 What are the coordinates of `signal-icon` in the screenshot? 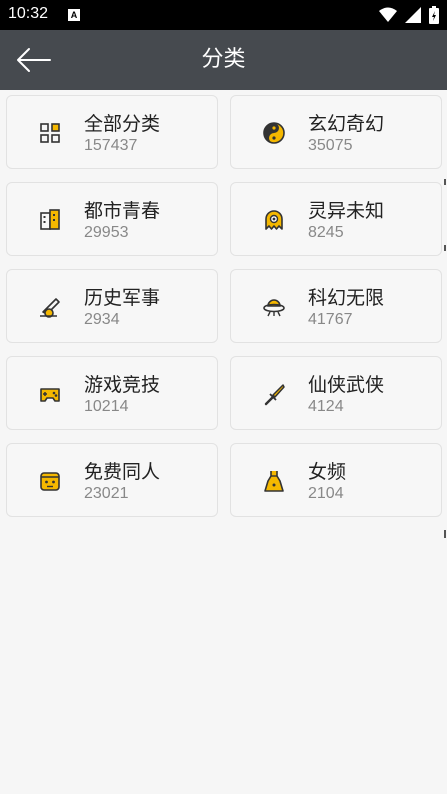 It's located at (413, 15).